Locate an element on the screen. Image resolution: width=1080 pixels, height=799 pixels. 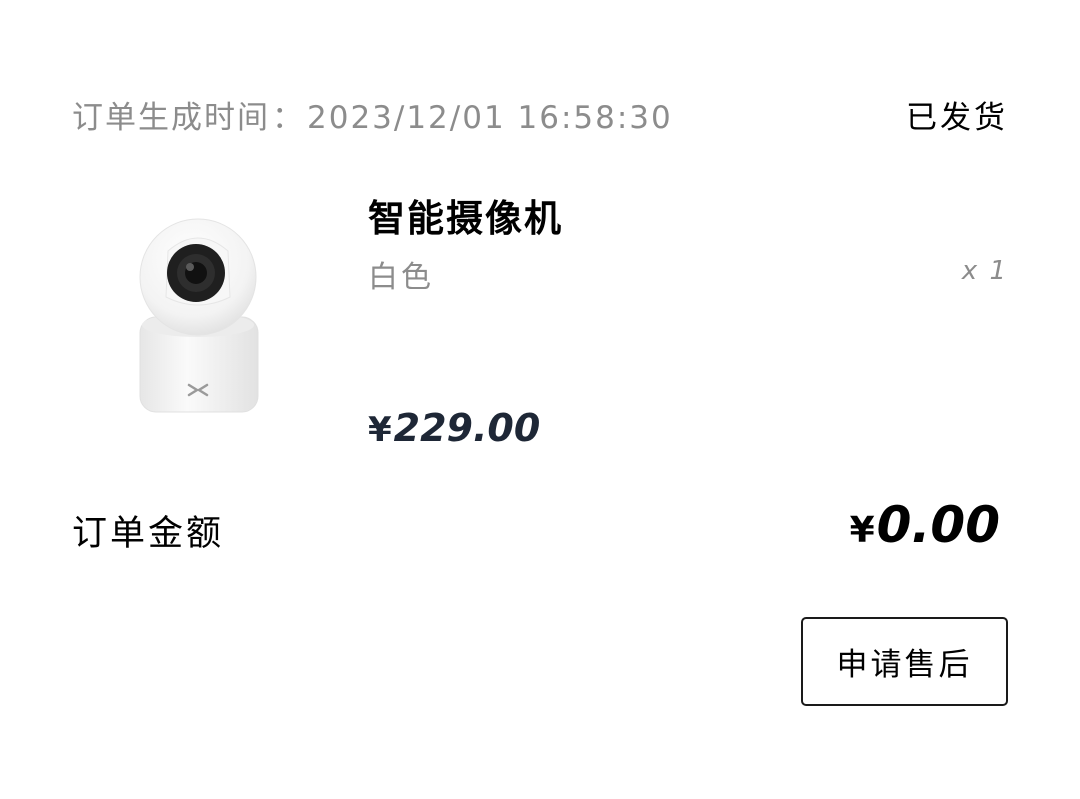
order-time-label: 订单生成时间 is located at coordinates (171, 118).